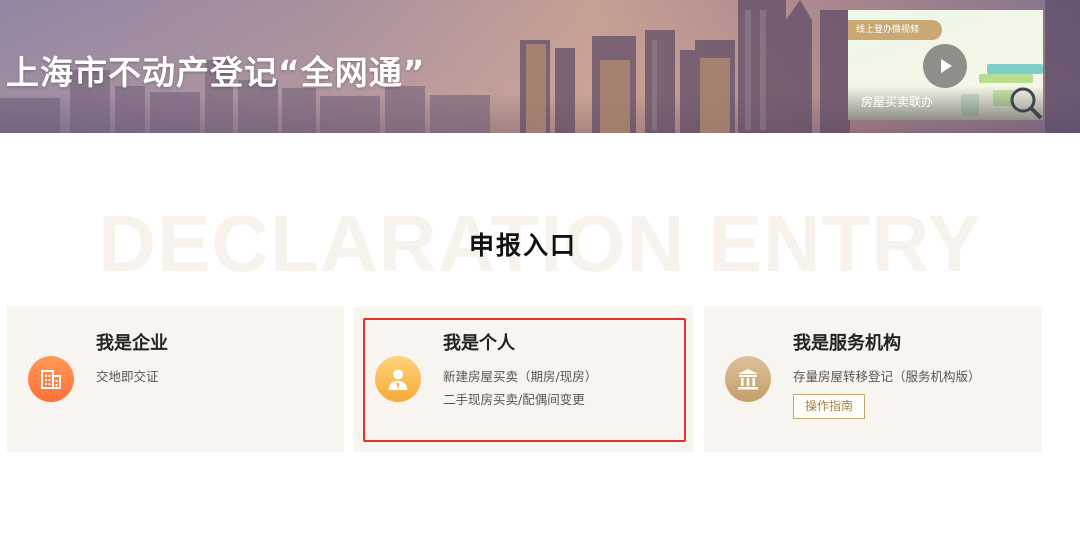 This screenshot has width=1080, height=534. I want to click on video-thumbnail: 线上登办微视频 房屋买卖联办, so click(945, 65).